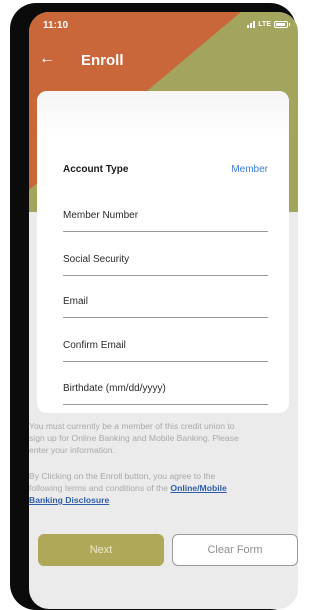 This screenshot has width=320, height=610. Describe the element at coordinates (163, 115) in the screenshot. I see `card-fade` at that location.